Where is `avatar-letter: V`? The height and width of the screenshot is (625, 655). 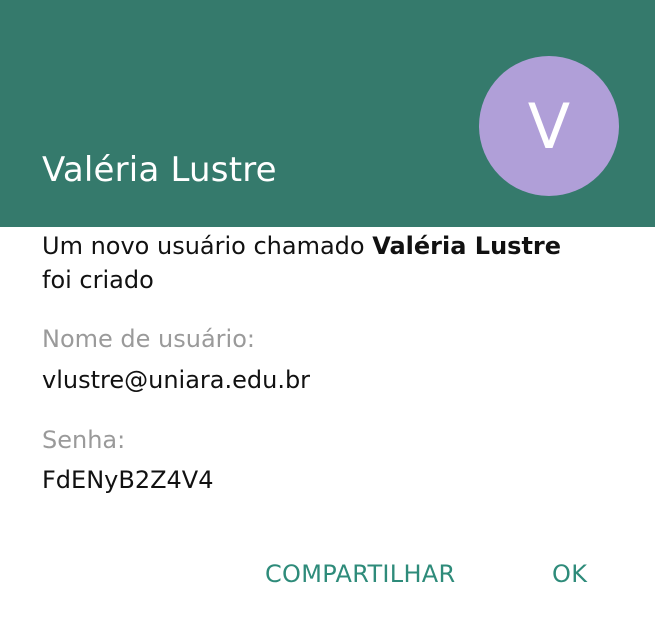 avatar-letter: V is located at coordinates (549, 126).